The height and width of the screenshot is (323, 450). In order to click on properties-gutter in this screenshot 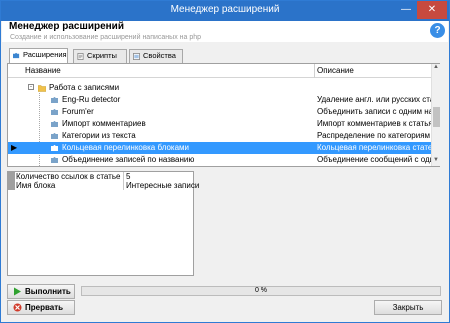, I will do `click(11, 181)`.